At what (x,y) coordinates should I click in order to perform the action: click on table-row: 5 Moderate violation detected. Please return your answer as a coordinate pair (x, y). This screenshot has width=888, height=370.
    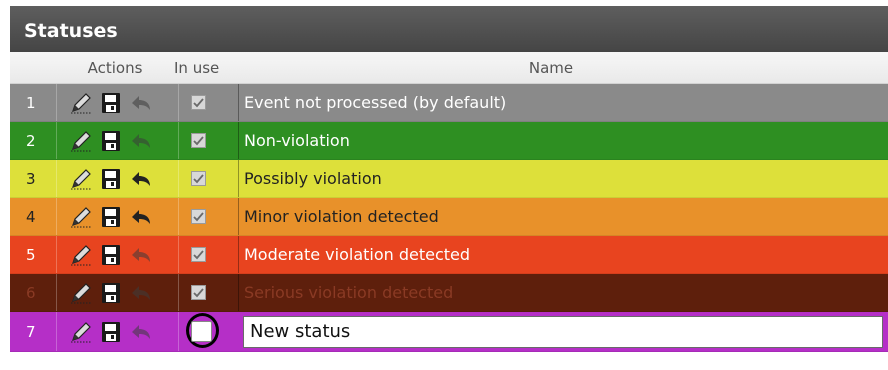
    Looking at the image, I should click on (449, 255).